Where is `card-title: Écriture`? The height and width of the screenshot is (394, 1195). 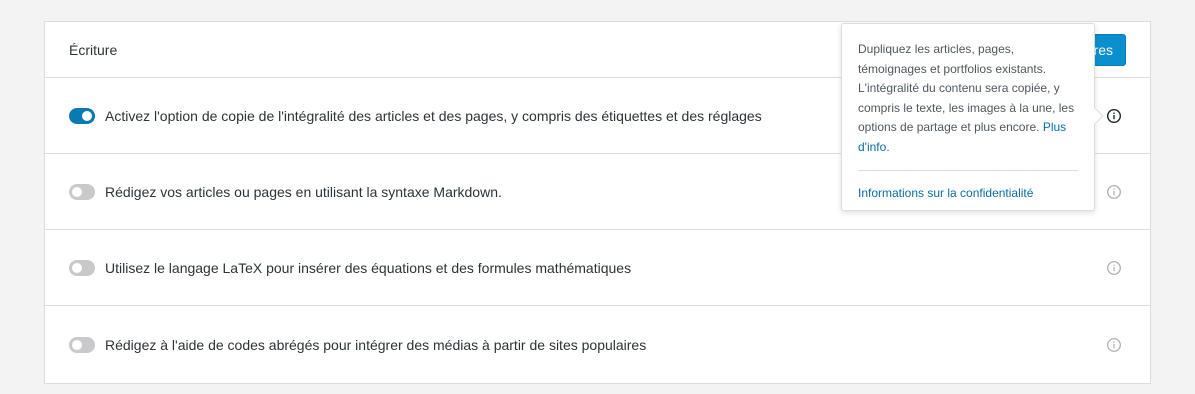 card-title: Écriture is located at coordinates (93, 49).